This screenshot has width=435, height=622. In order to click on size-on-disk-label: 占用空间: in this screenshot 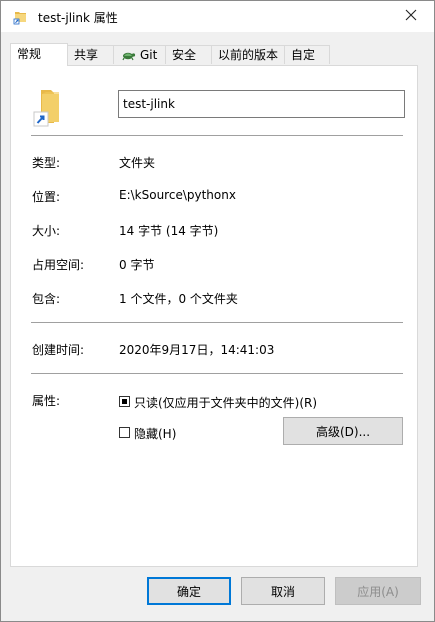, I will do `click(58, 265)`.